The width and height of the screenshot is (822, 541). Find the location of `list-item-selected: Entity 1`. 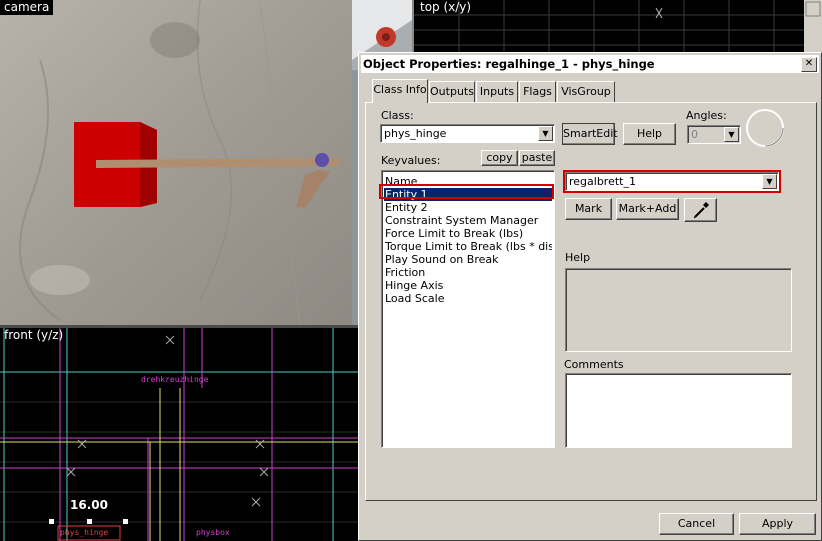

list-item-selected: Entity 1 is located at coordinates (468, 194).